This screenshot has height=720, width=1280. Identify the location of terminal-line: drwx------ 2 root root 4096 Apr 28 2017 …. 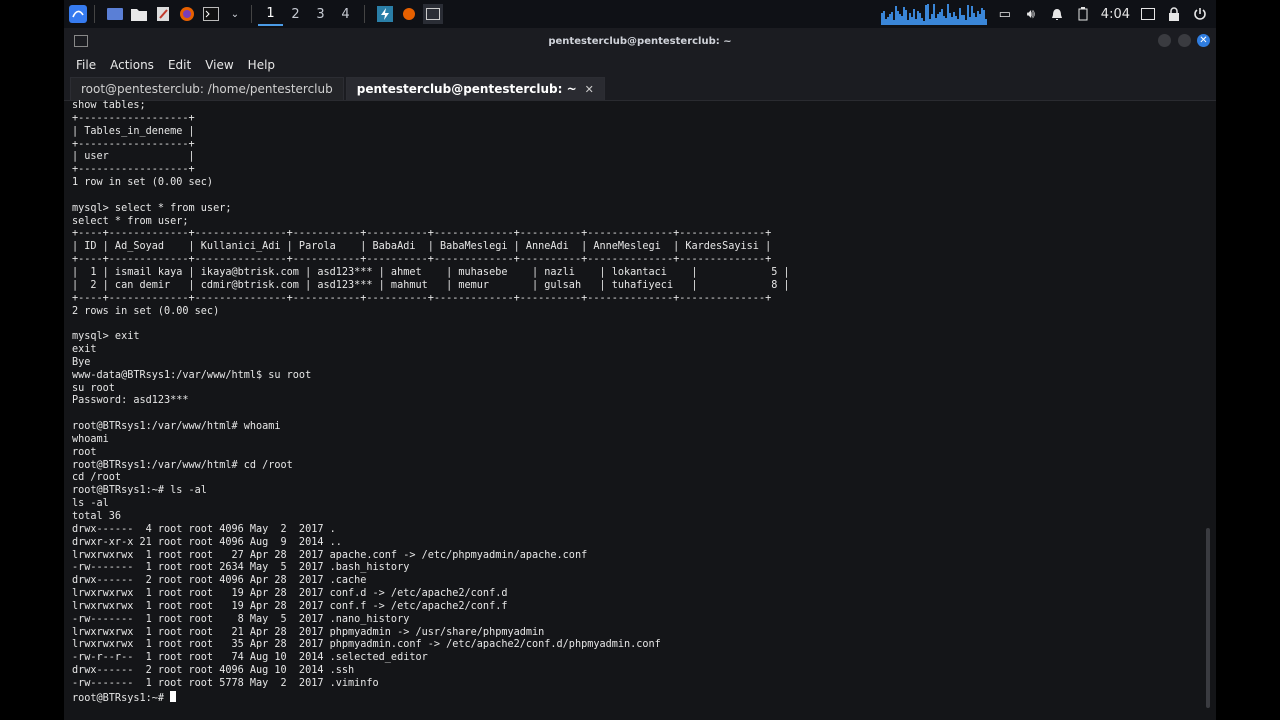
(219, 581).